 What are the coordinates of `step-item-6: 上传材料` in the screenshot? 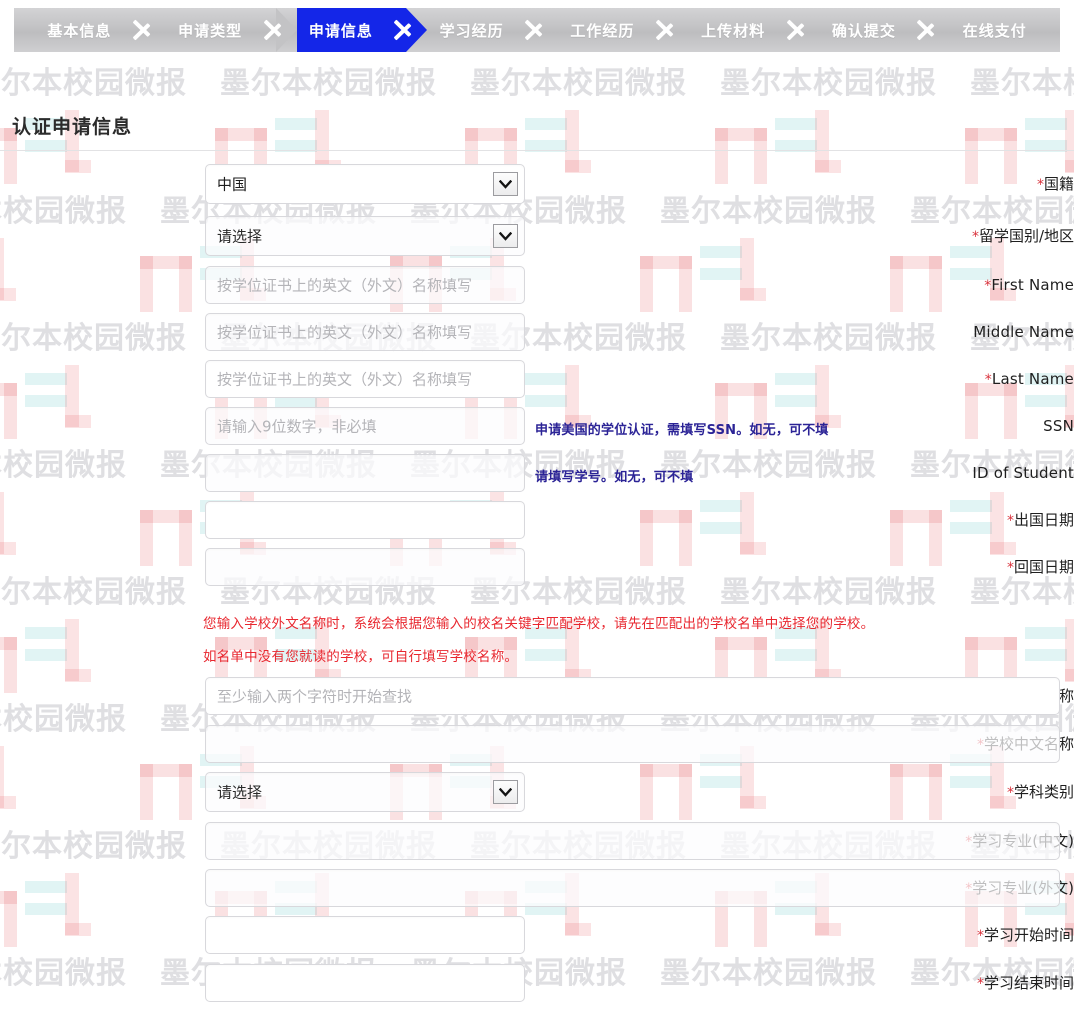 It's located at (733, 30).